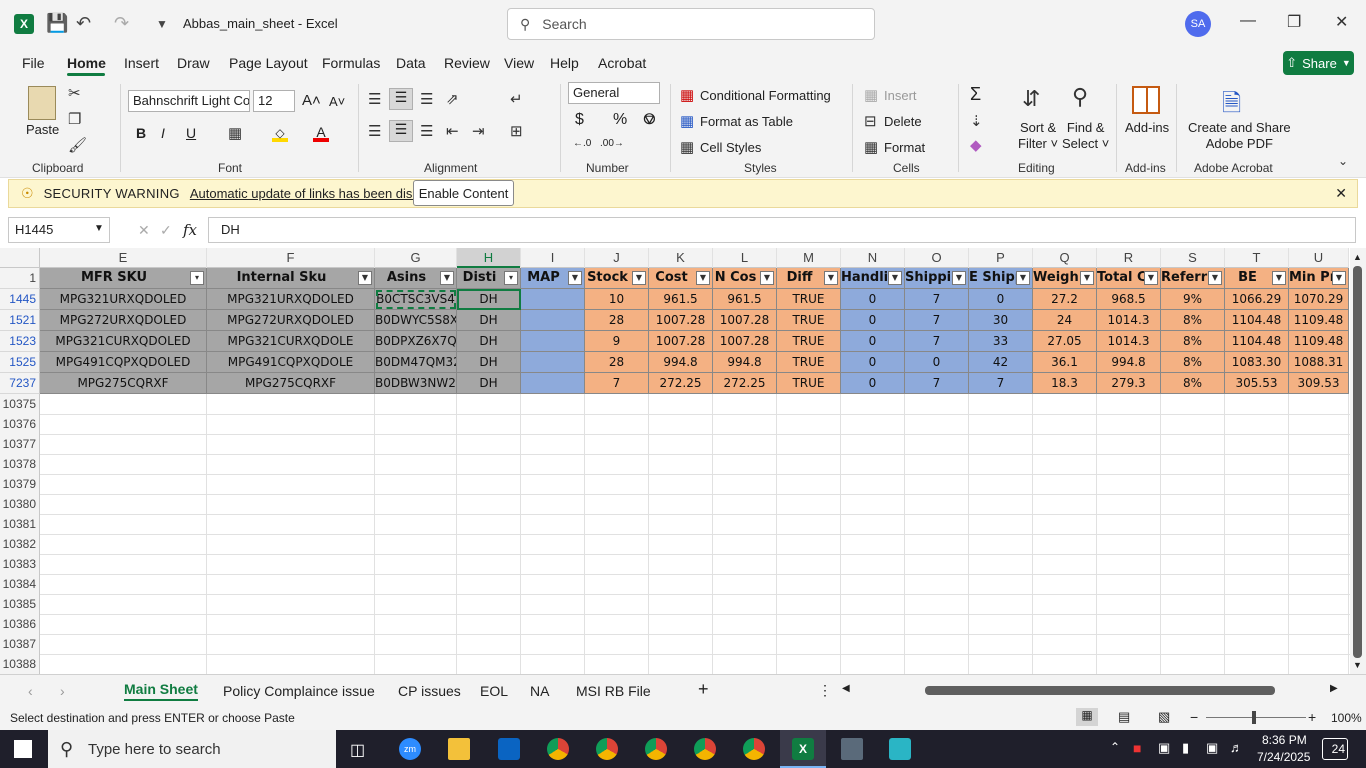  What do you see at coordinates (1283, 757) in the screenshot?
I see `clock-date: 7/24/2025` at bounding box center [1283, 757].